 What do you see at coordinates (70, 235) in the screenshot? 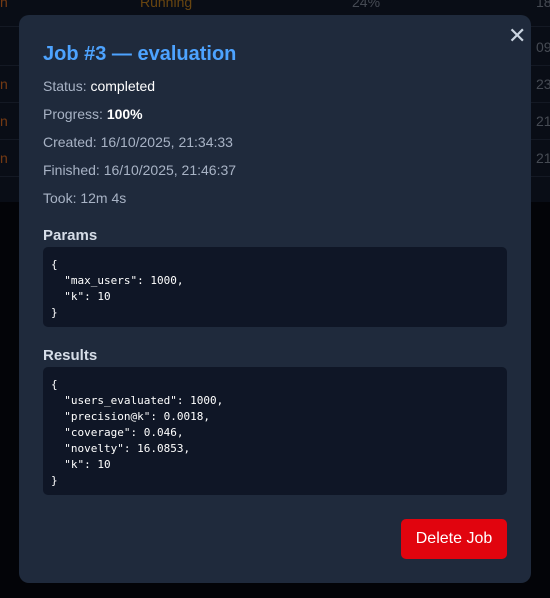
I see `params-heading: Params` at bounding box center [70, 235].